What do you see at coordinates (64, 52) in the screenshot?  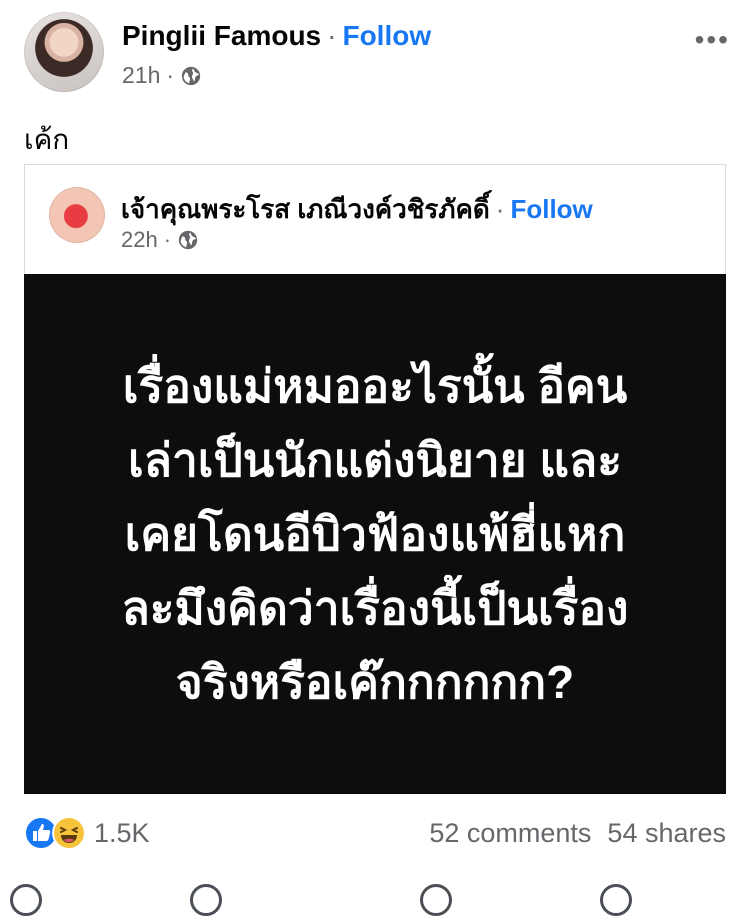 I see `author-avatar` at bounding box center [64, 52].